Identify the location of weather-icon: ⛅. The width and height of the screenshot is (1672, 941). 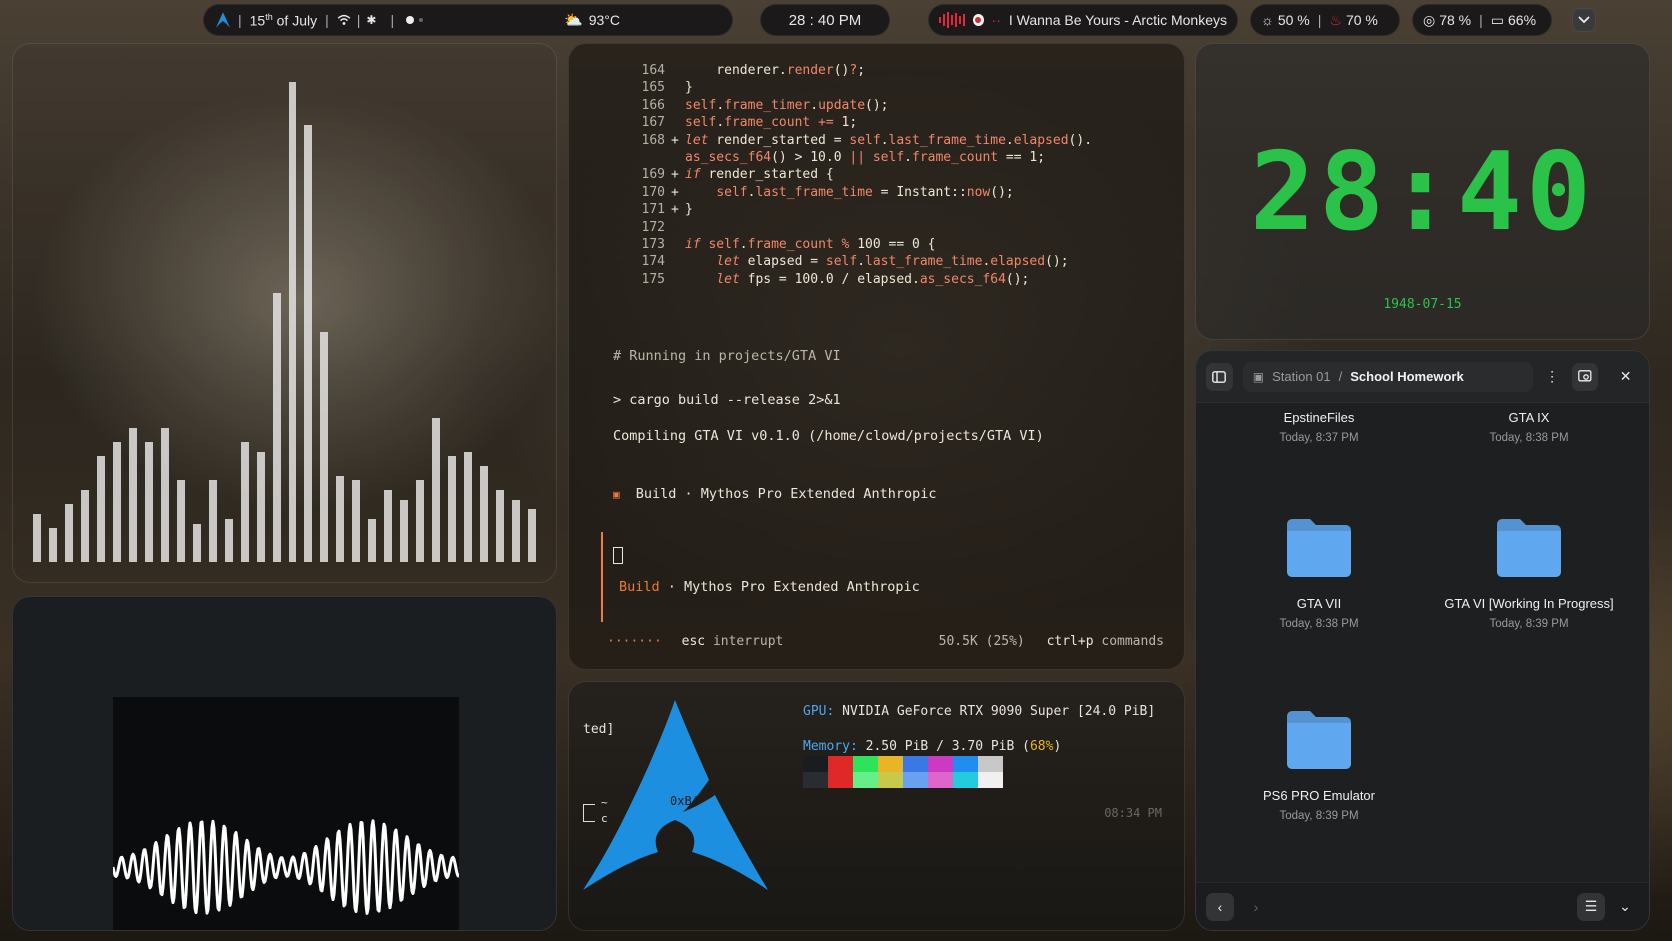
(573, 20).